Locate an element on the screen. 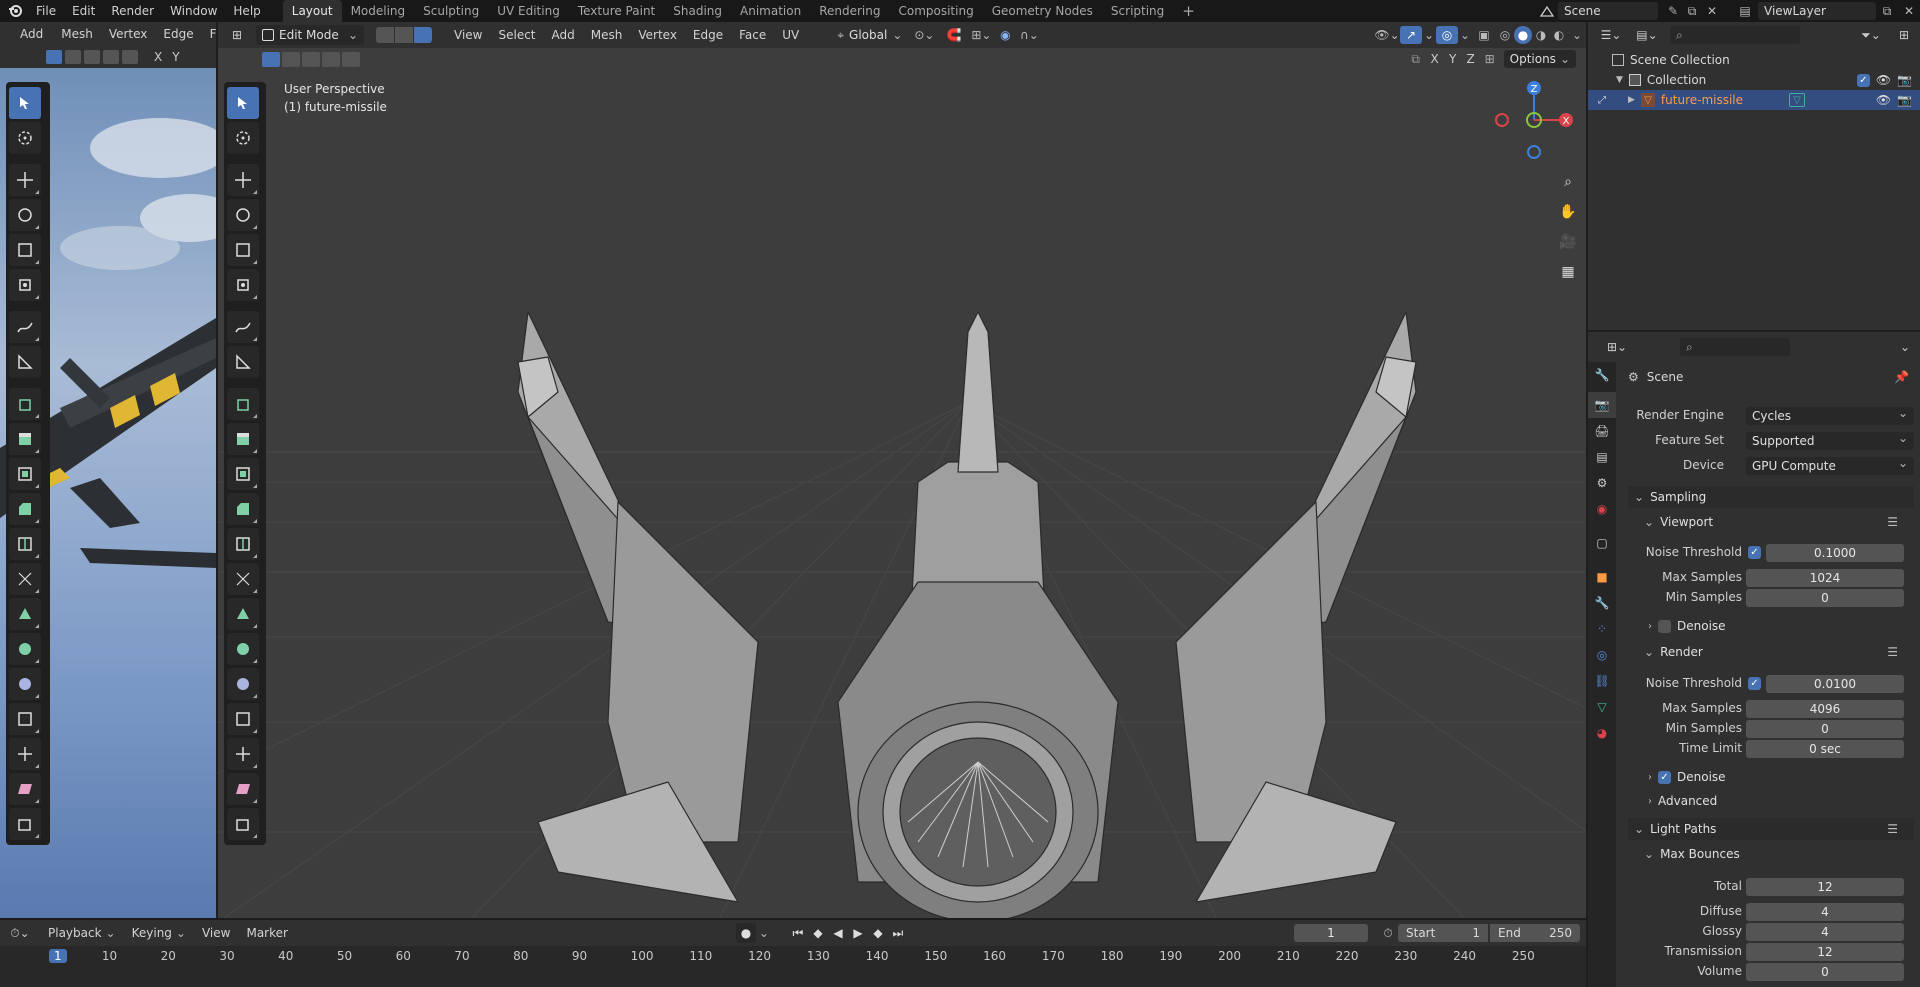  left-axis-x: X is located at coordinates (158, 57).